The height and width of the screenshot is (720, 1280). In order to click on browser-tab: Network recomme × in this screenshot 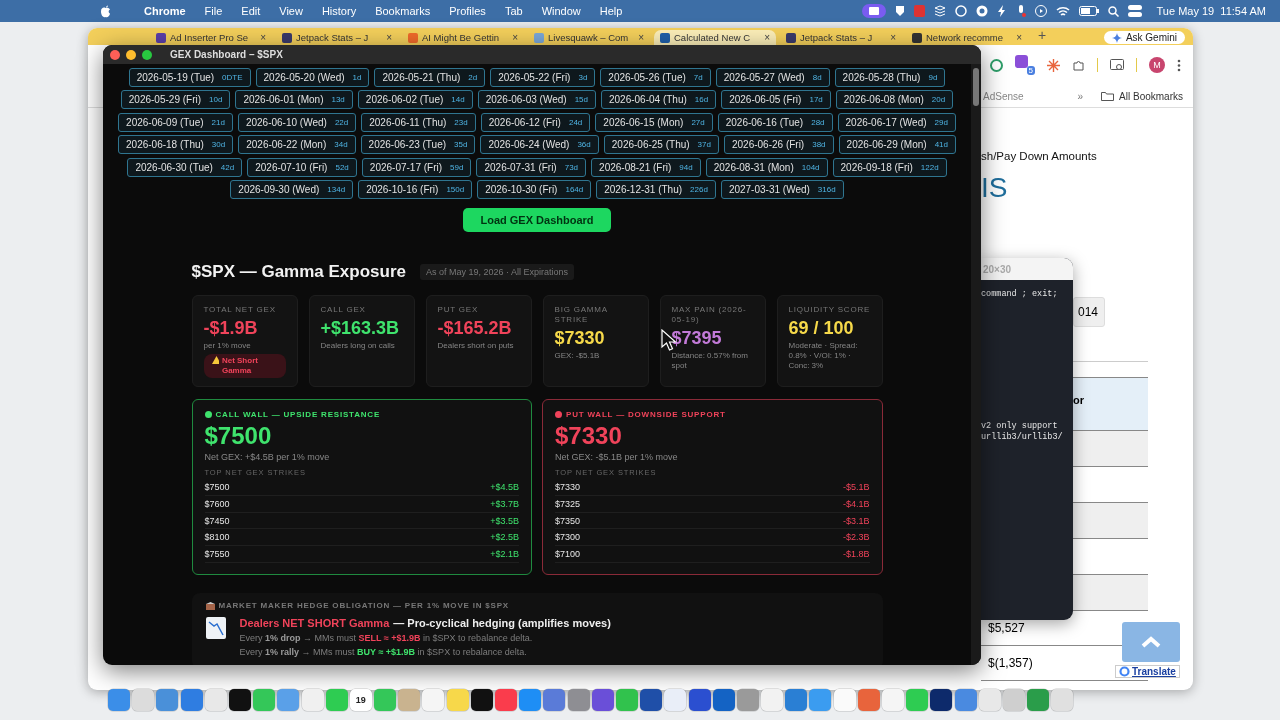, I will do `click(967, 37)`.